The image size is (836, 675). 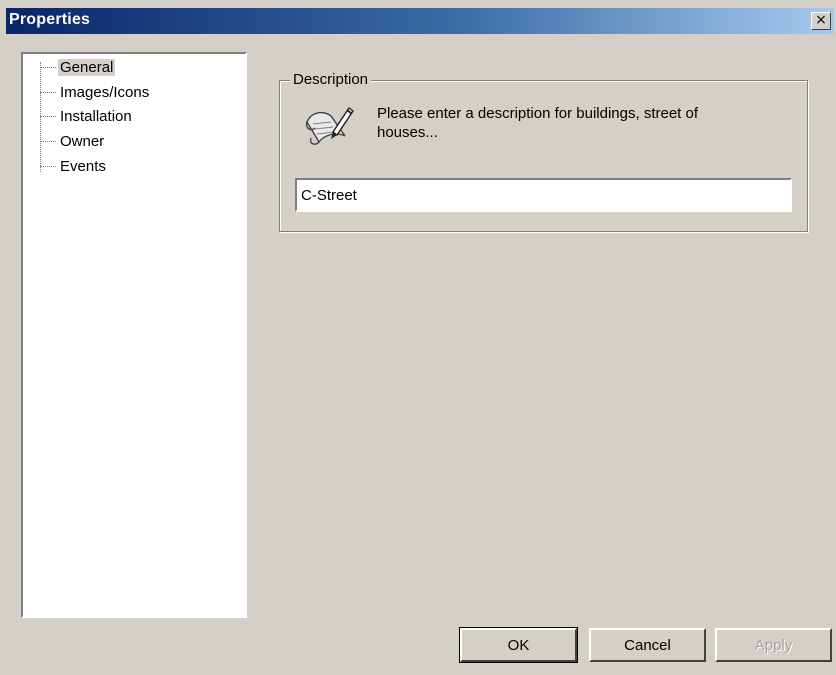 I want to click on ok-button: OK, so click(x=518, y=645).